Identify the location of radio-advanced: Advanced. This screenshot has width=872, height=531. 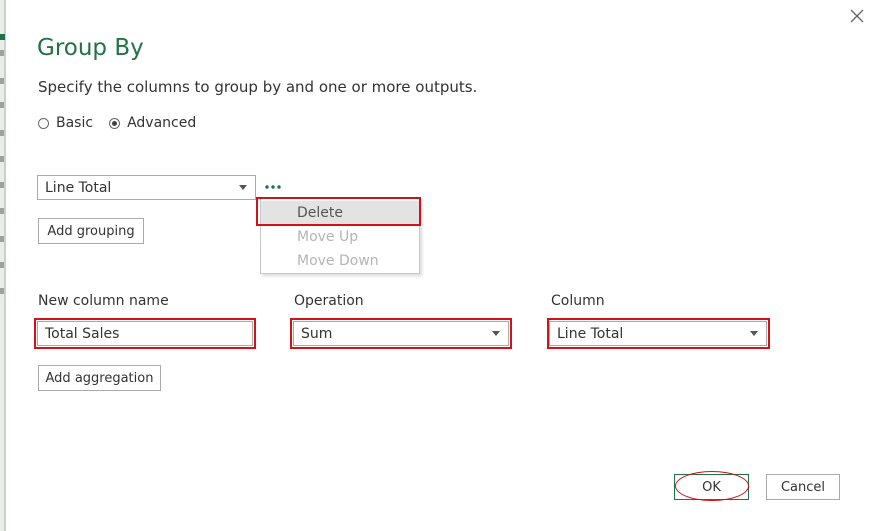
(152, 123).